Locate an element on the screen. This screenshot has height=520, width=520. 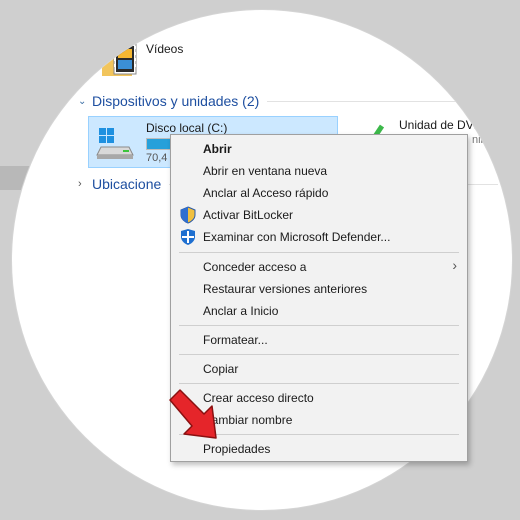
local-disk-icon is located at coordinates (115, 143).